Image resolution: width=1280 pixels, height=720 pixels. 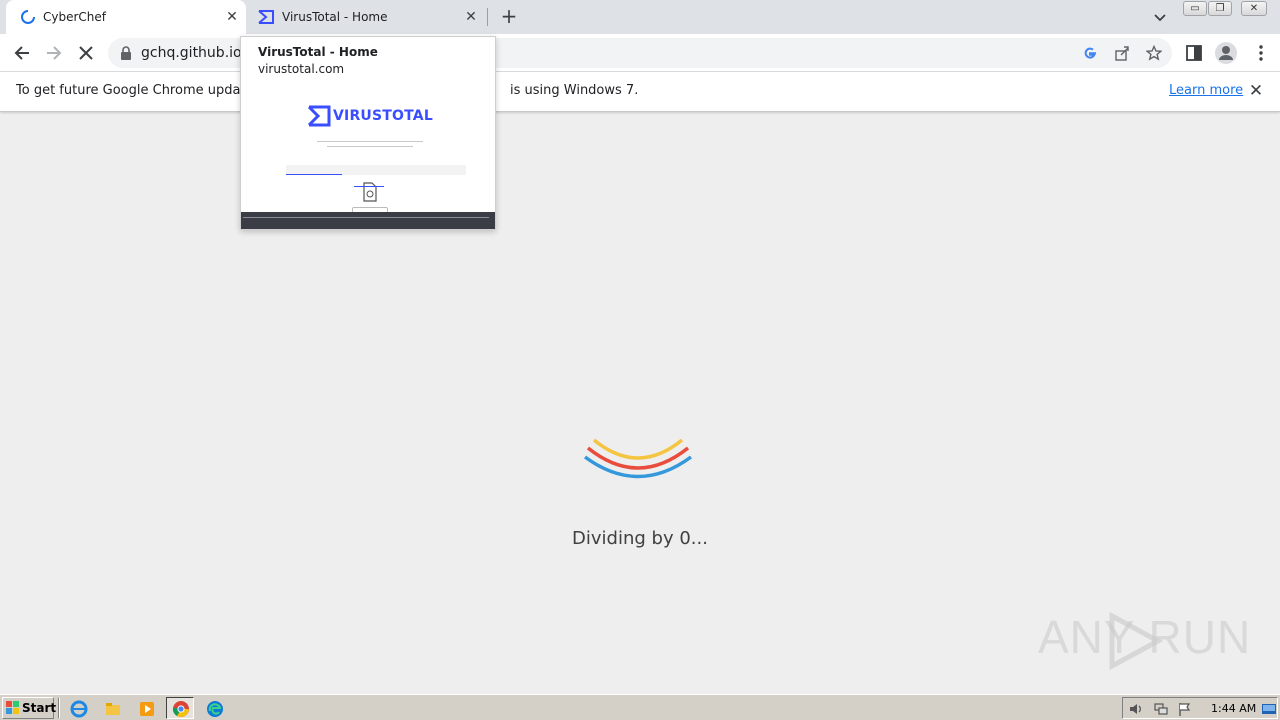 I want to click on new-tab-button: +, so click(x=509, y=17).